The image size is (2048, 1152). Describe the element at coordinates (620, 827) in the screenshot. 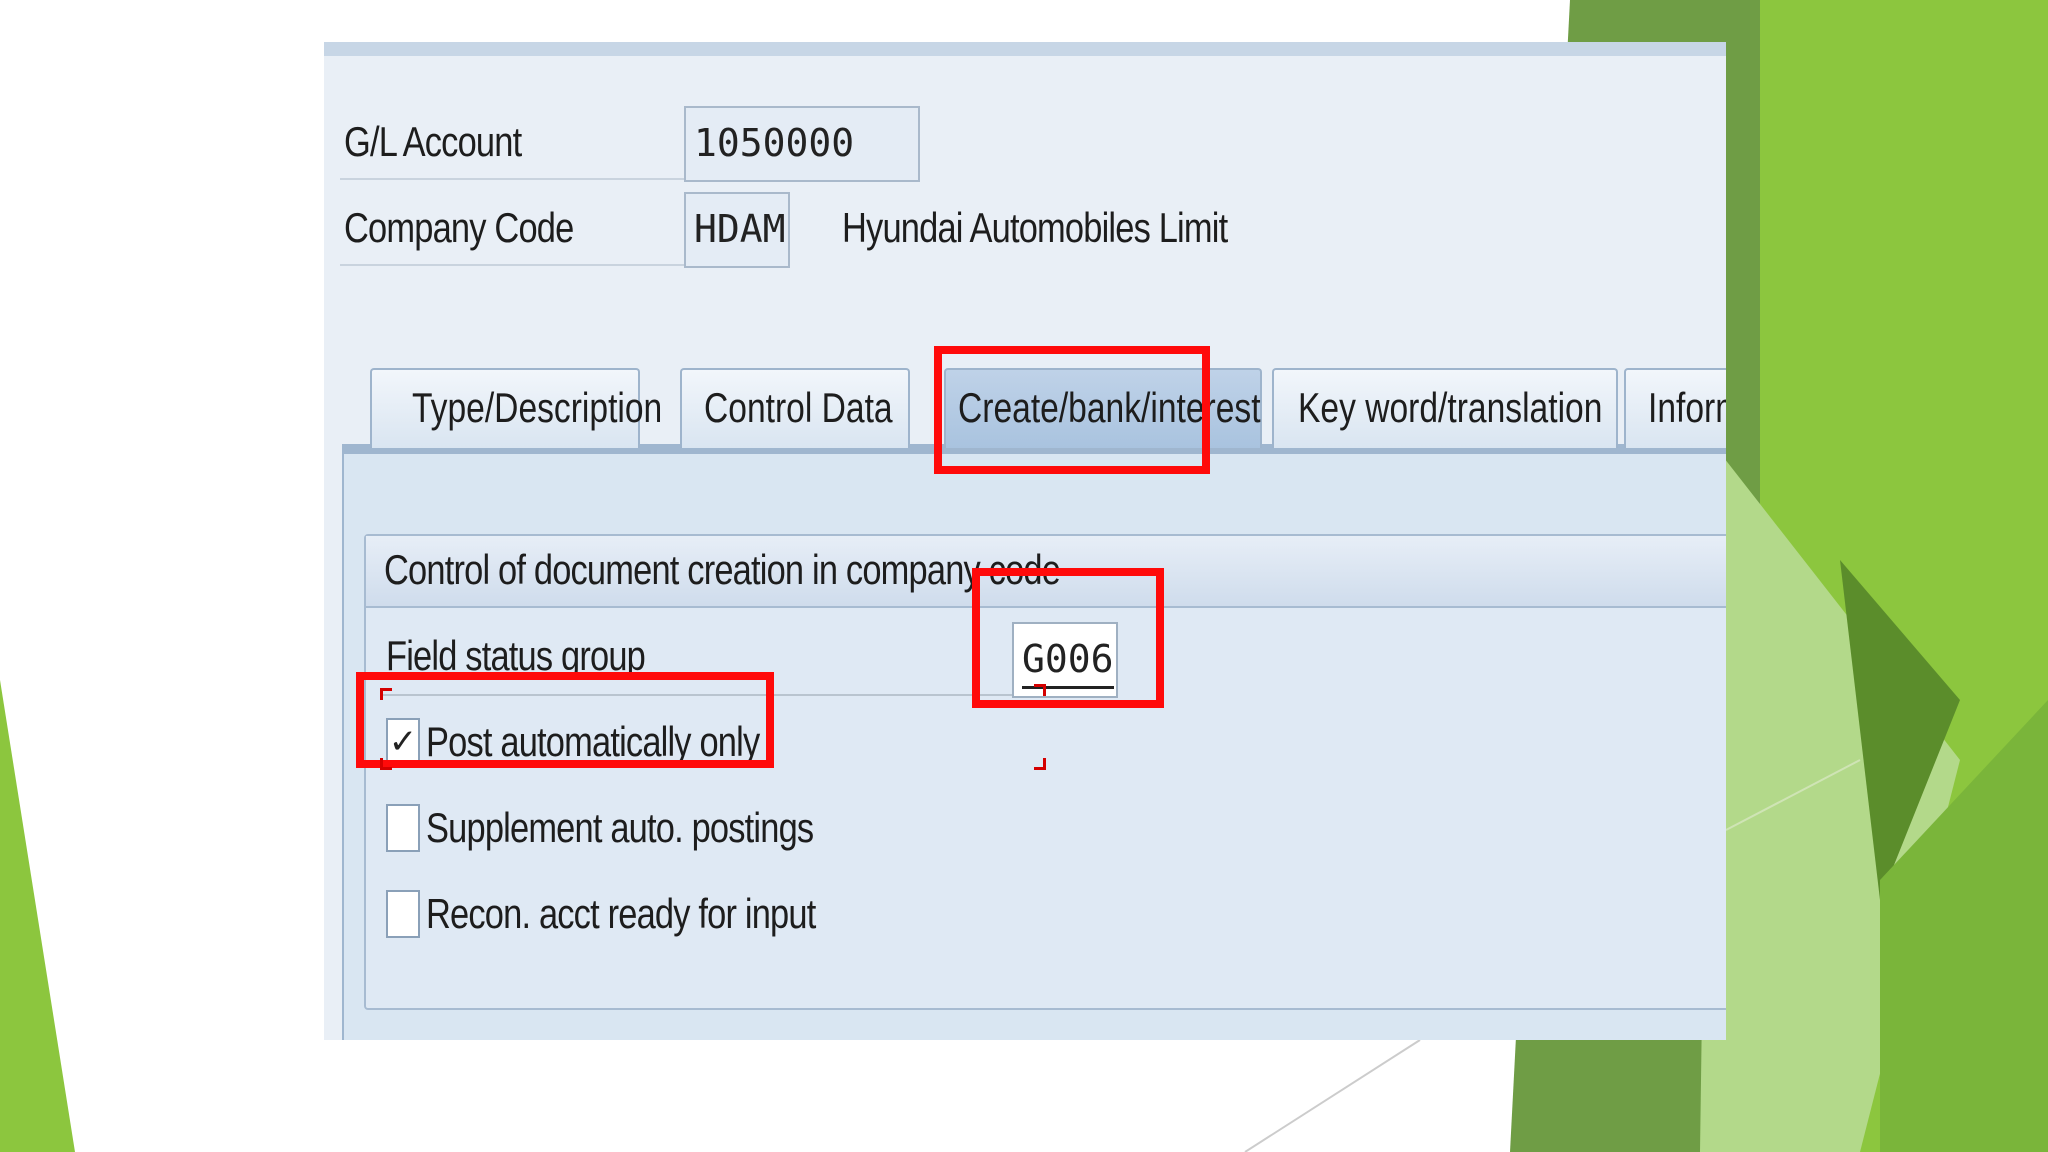

I see `supplement-auto-postings-label: Supplement auto. postings` at that location.